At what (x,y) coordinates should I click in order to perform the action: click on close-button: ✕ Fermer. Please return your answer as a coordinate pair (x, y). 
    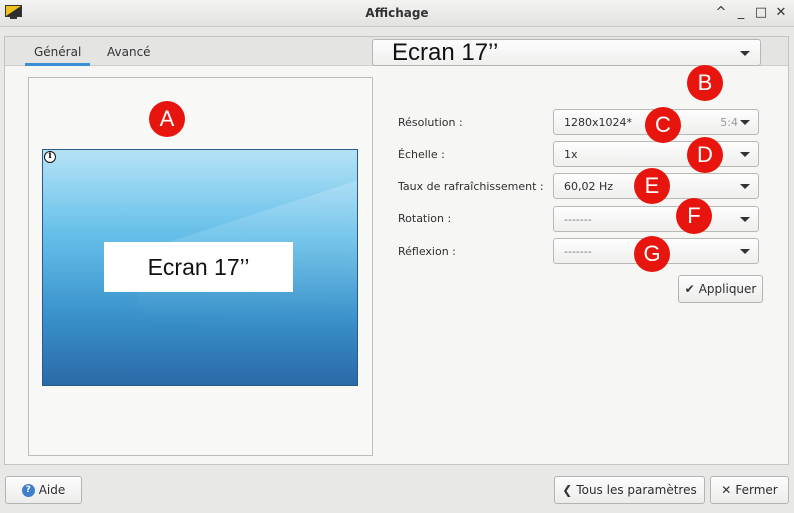
    Looking at the image, I should click on (749, 490).